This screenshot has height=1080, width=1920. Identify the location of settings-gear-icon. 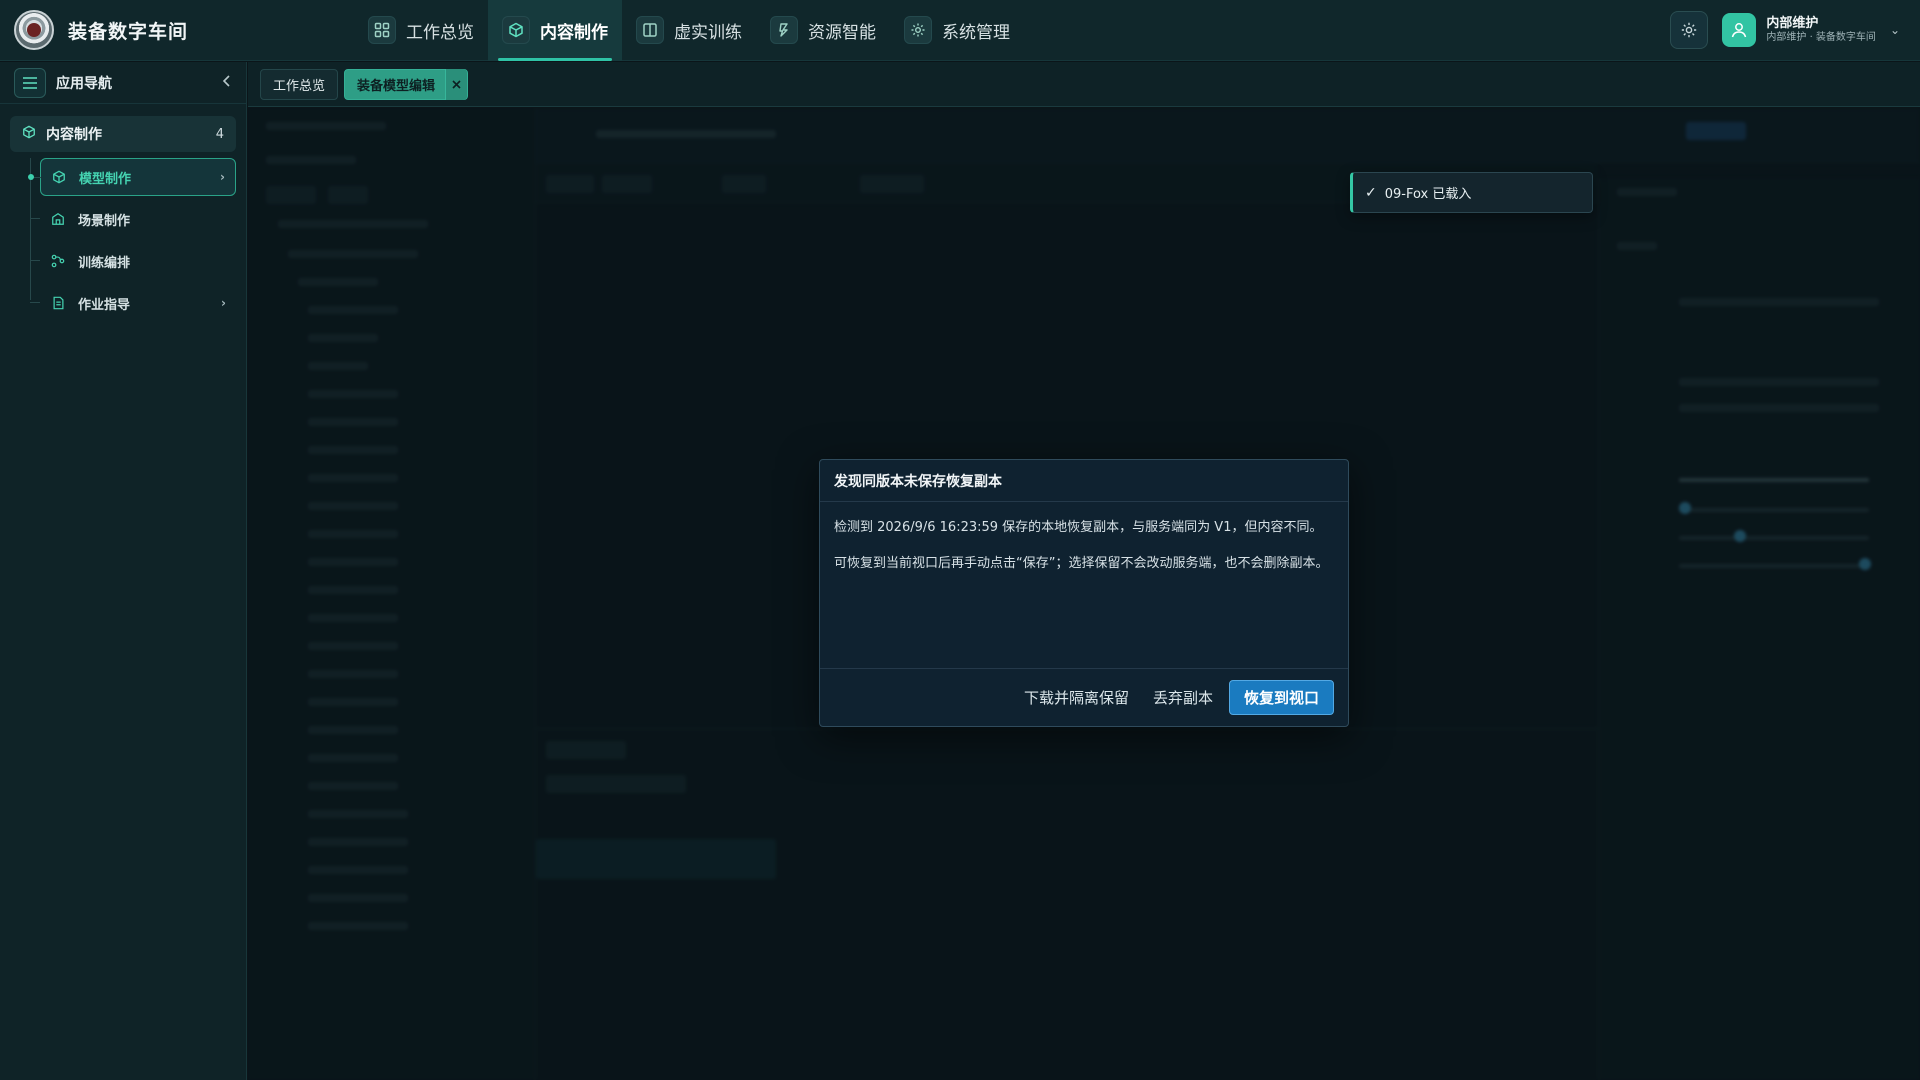
(1689, 30).